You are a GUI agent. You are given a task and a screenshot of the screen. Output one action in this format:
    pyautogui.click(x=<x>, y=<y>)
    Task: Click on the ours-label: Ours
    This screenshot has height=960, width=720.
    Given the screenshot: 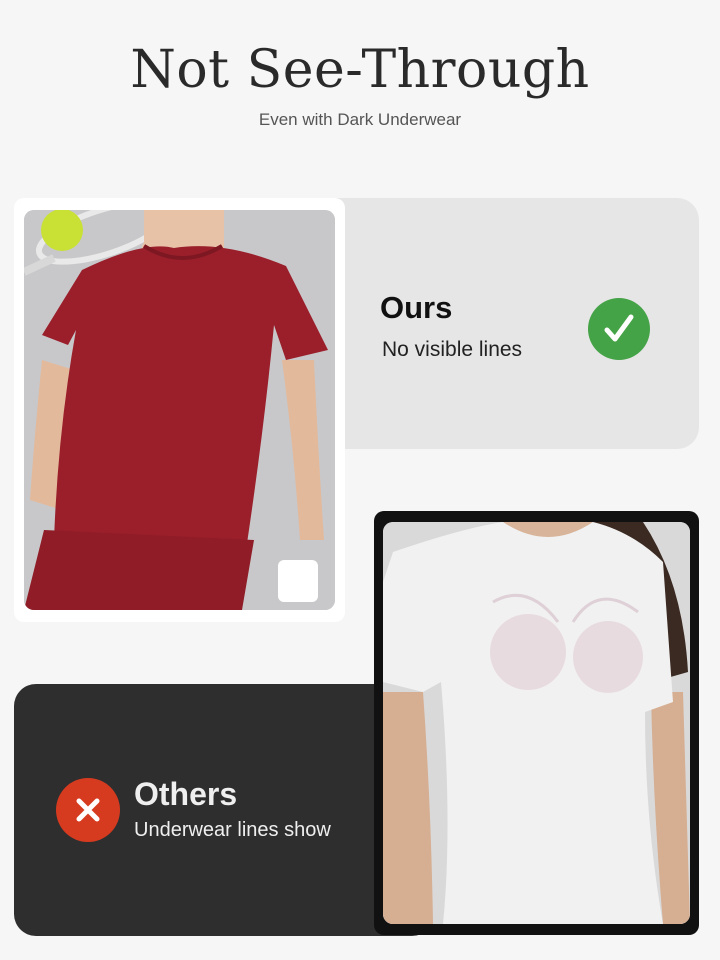 What is the action you would take?
    pyautogui.click(x=416, y=307)
    